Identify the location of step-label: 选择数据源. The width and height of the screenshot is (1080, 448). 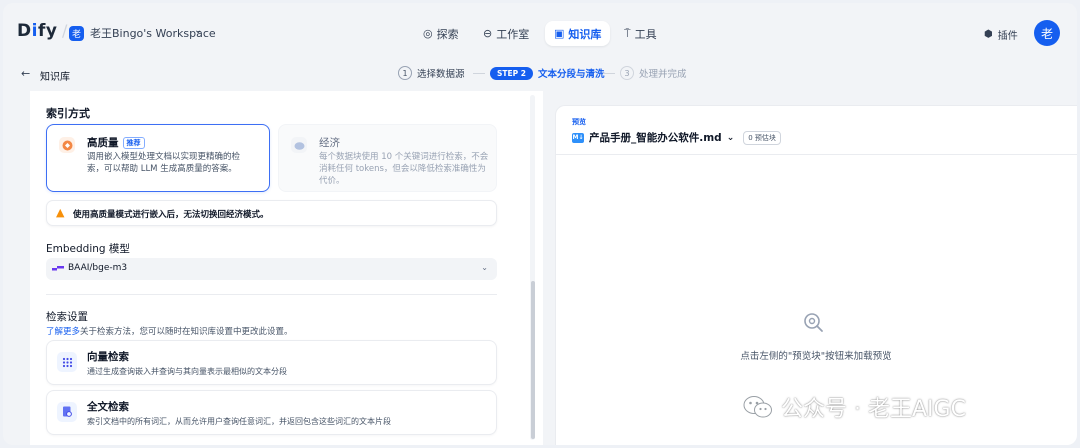
(441, 74).